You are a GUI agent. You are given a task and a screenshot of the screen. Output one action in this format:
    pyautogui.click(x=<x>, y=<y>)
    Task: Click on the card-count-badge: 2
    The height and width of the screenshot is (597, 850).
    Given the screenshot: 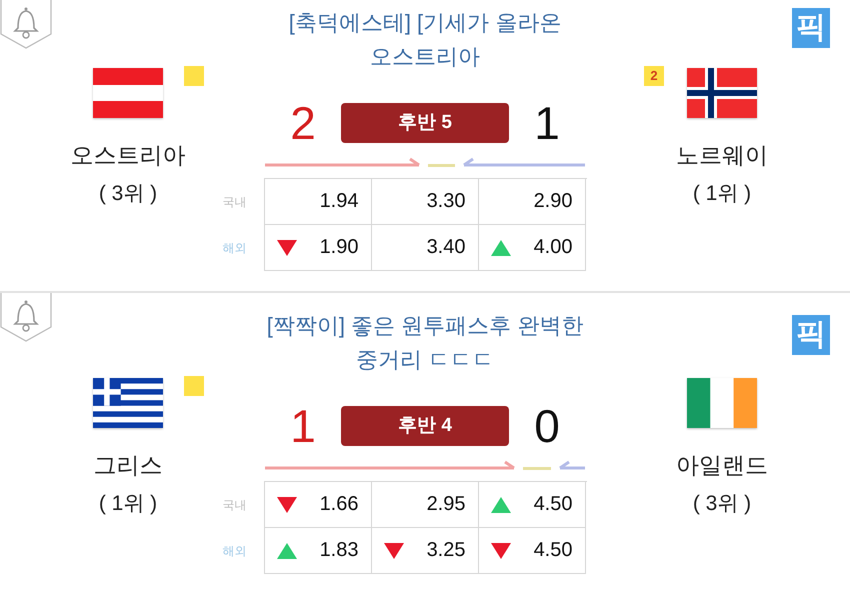 What is the action you would take?
    pyautogui.click(x=654, y=76)
    